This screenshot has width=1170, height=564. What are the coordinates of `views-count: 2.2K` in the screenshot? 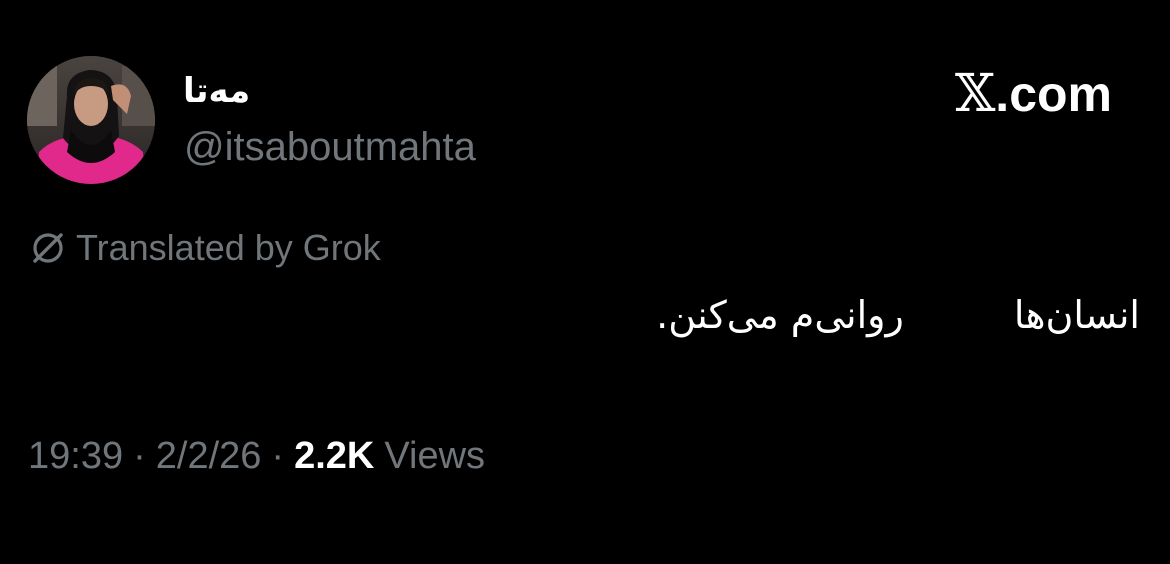 It's located at (334, 456).